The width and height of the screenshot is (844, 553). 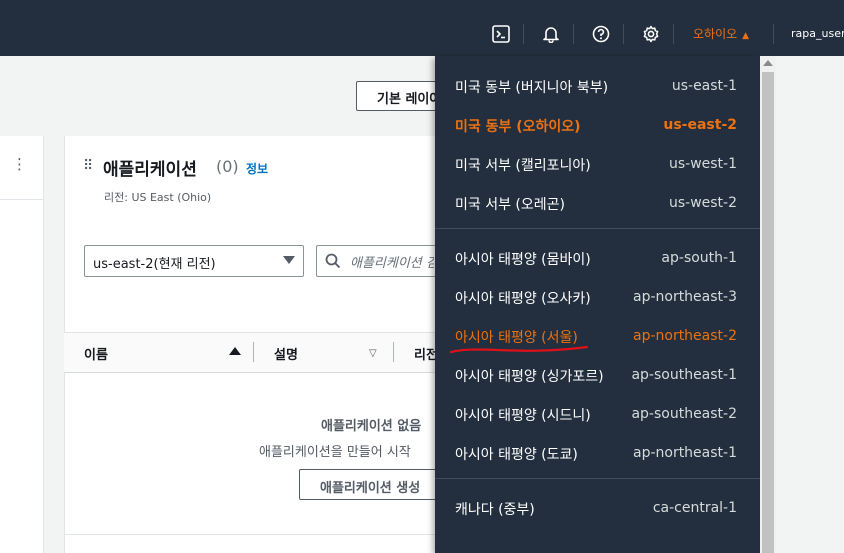 I want to click on region-code: us-west-2, so click(x=702, y=203).